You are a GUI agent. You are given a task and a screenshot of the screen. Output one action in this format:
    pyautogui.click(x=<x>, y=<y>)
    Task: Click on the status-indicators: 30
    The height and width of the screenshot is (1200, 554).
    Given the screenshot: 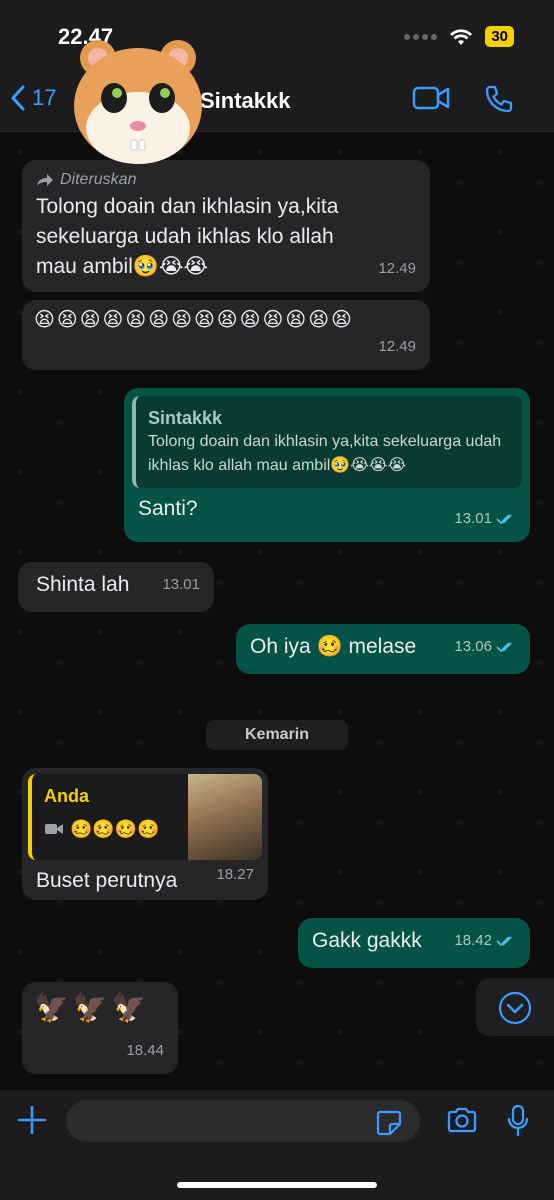 What is the action you would take?
    pyautogui.click(x=459, y=36)
    